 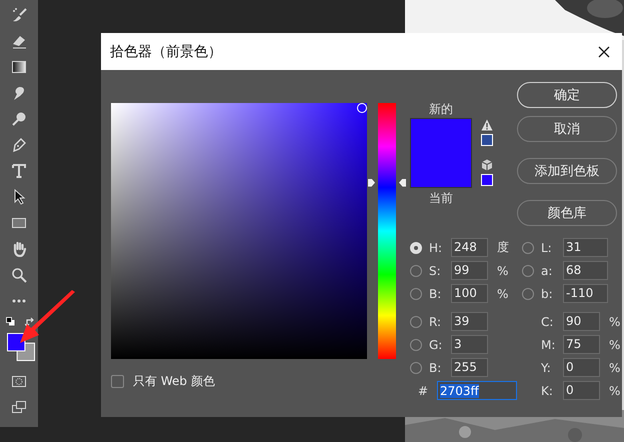 What do you see at coordinates (387, 182) in the screenshot?
I see `hue-slider-thumb` at bounding box center [387, 182].